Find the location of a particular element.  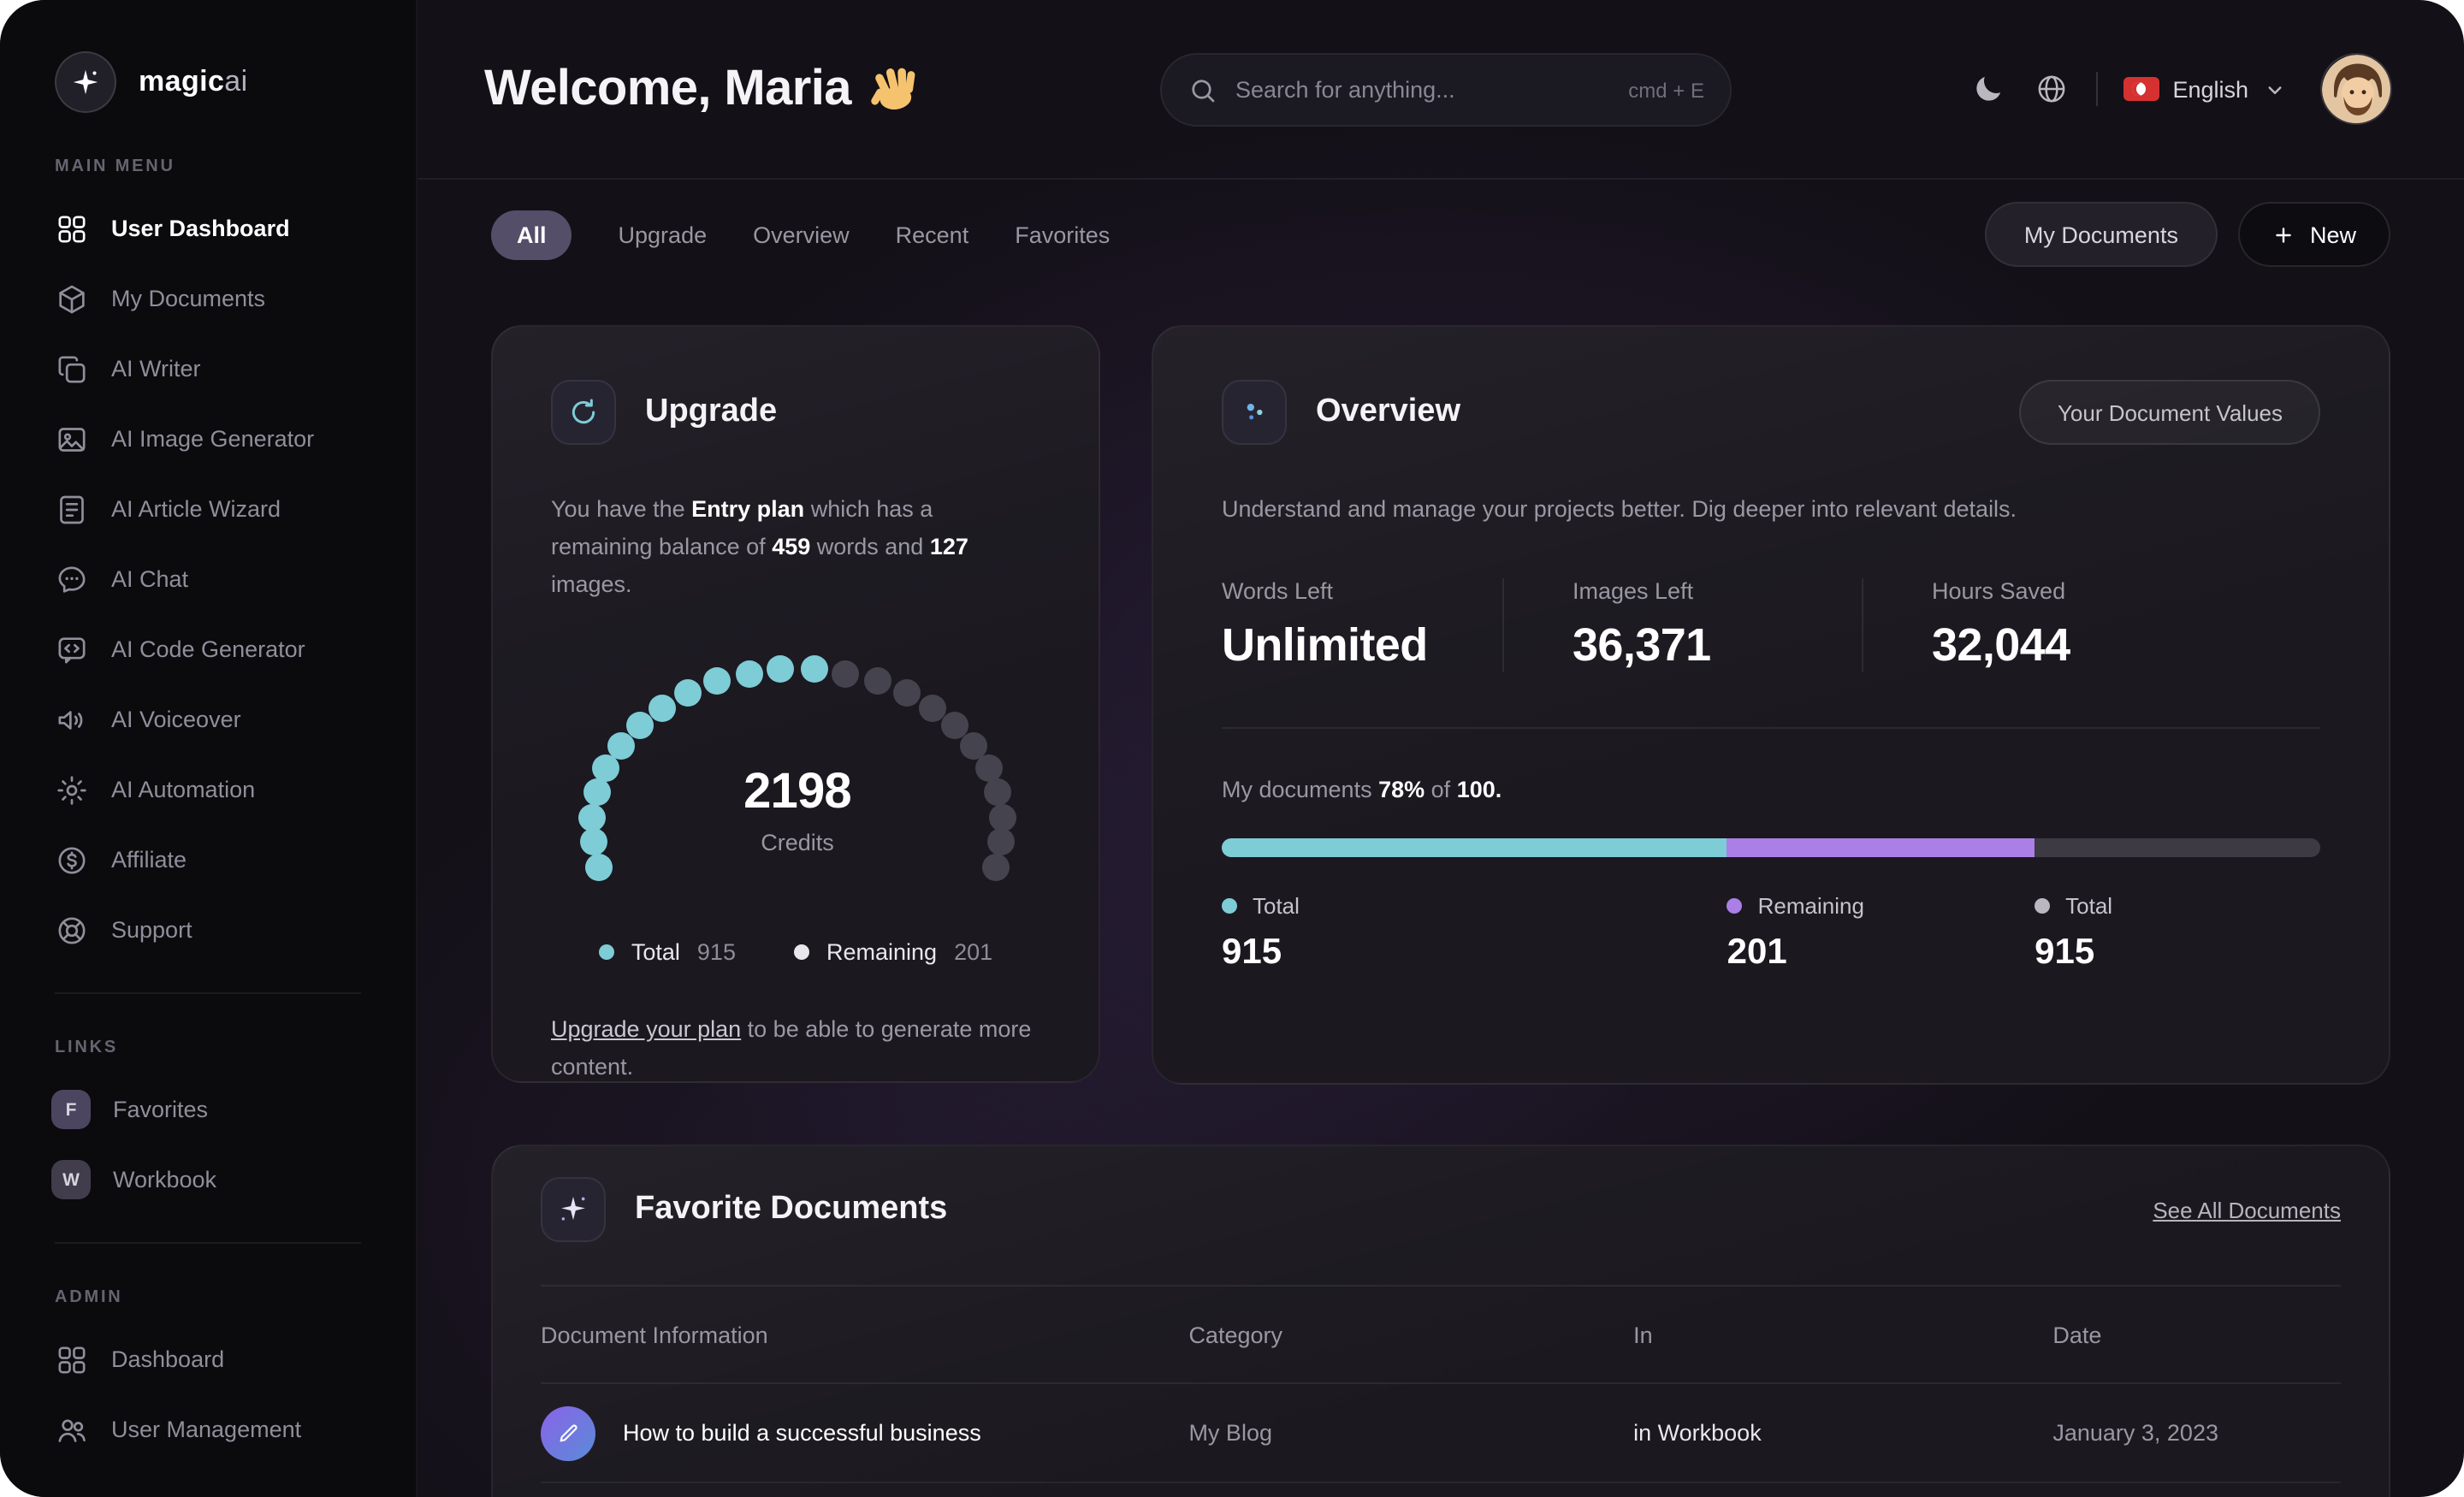

brand-name: magicai is located at coordinates (193, 81).